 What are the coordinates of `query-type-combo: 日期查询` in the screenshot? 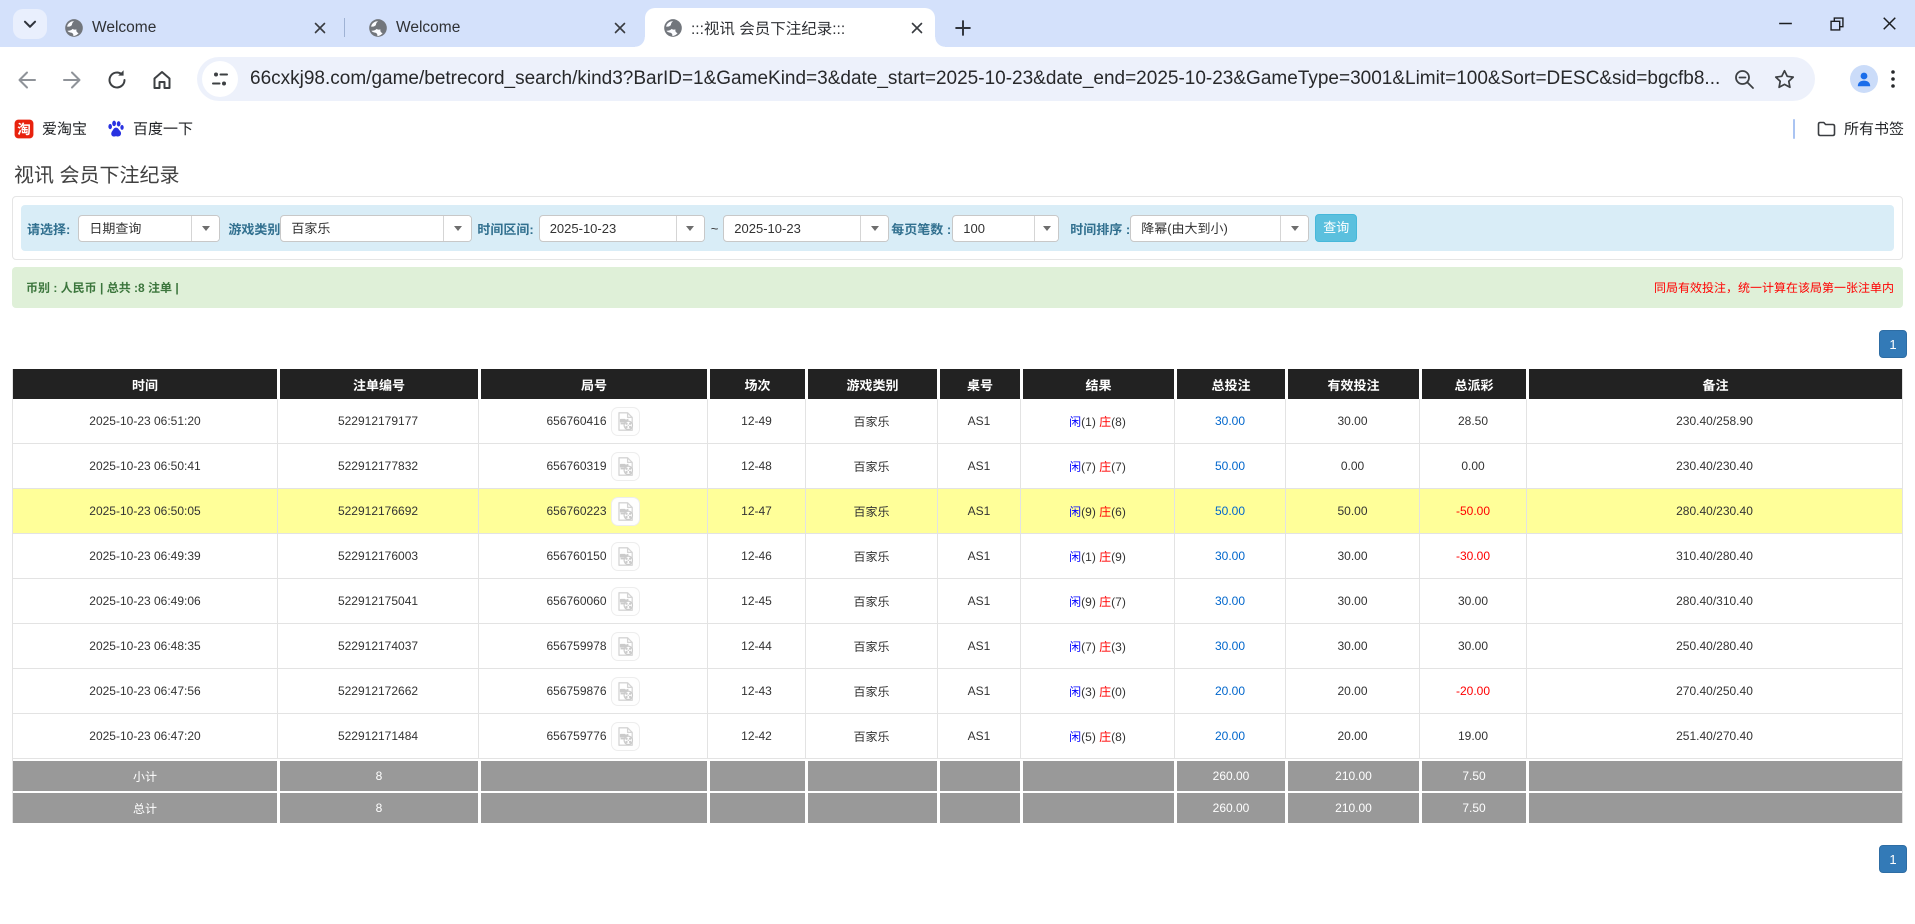 It's located at (149, 228).